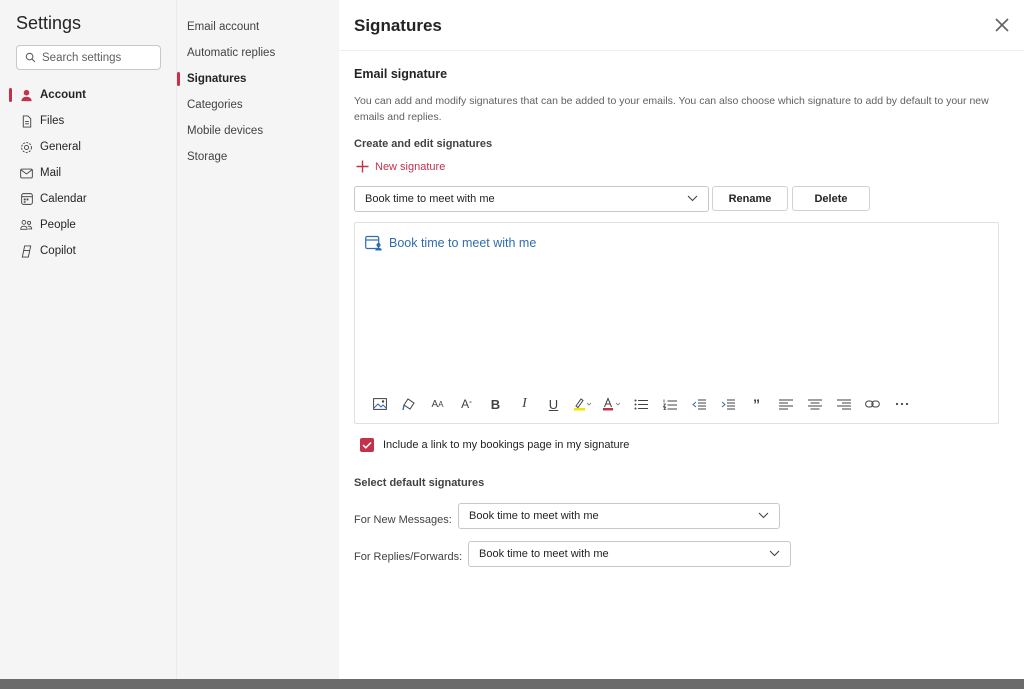 This screenshot has height=689, width=1024. I want to click on replies-forwards-select: Book time to meet with me, so click(629, 554).